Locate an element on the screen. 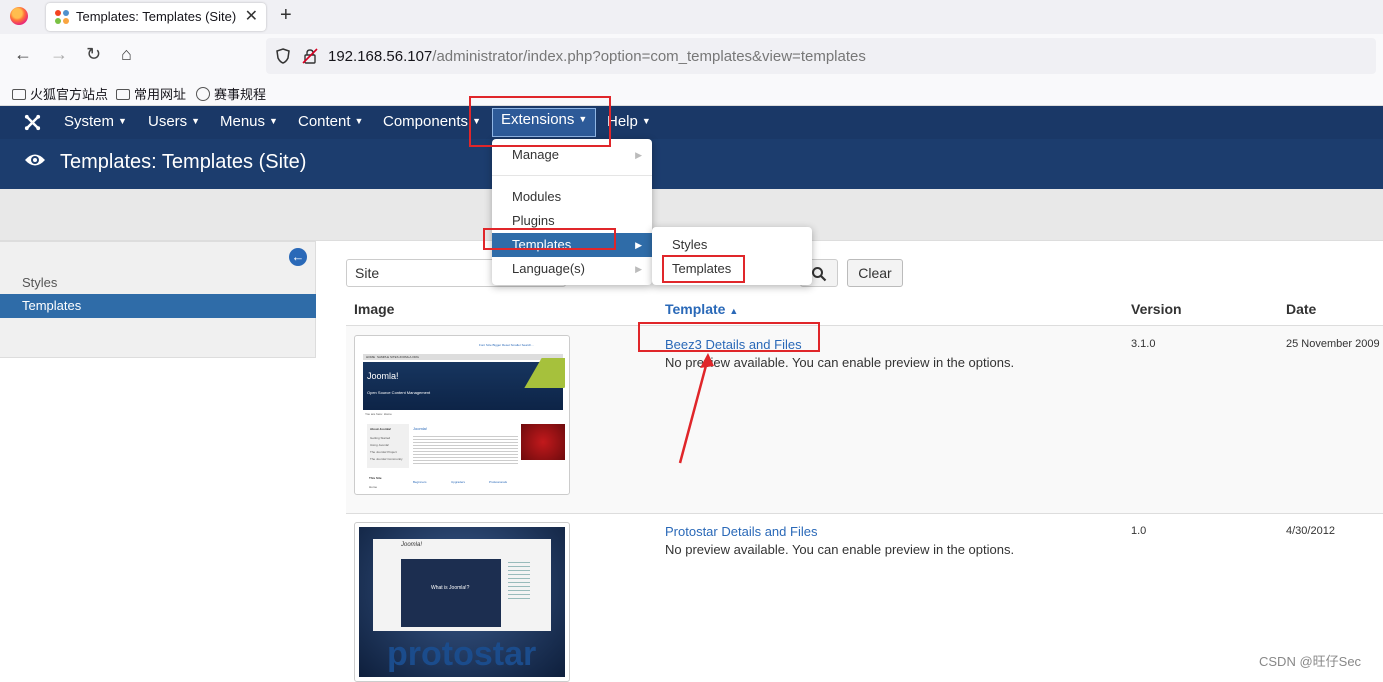 Image resolution: width=1383 pixels, height=682 pixels. browser-tab: Templates: Templates (Site) - ✕ is located at coordinates (156, 17).